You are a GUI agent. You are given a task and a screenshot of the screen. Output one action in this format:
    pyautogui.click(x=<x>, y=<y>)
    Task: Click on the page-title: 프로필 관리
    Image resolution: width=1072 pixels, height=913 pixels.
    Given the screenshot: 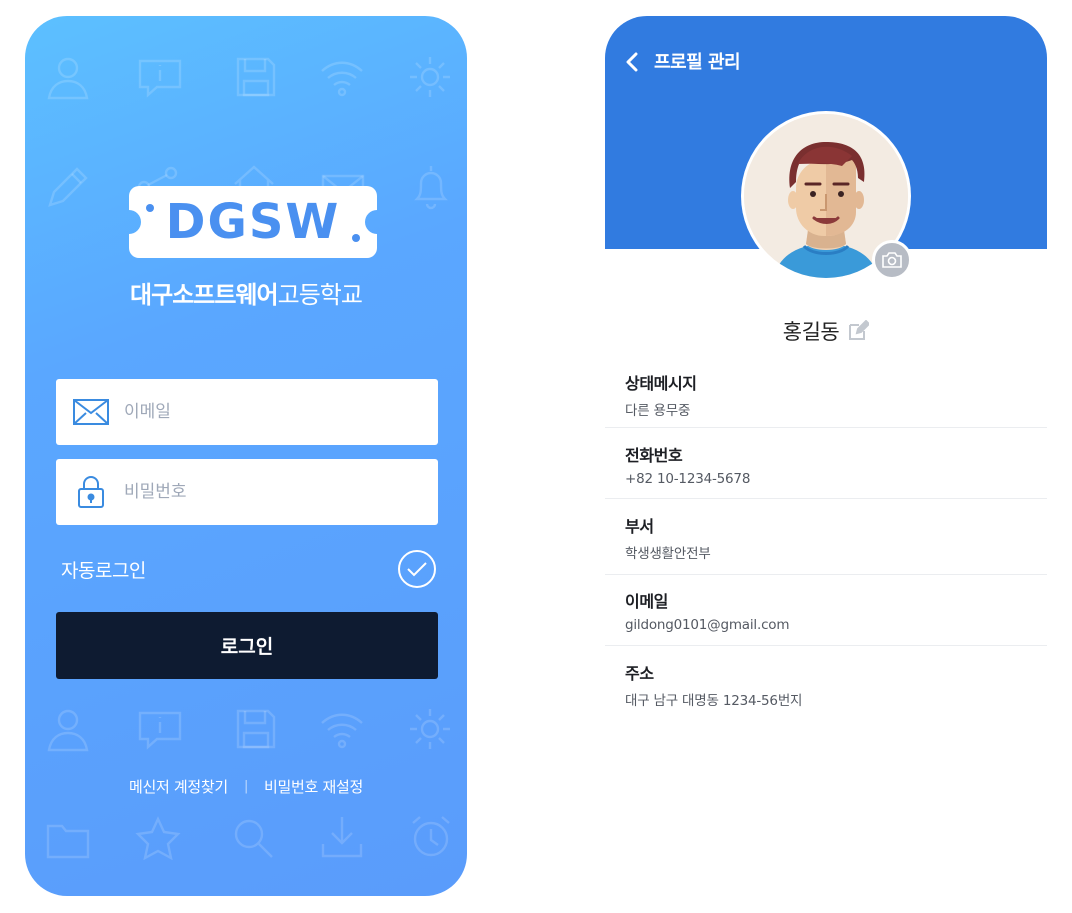 What is the action you would take?
    pyautogui.click(x=697, y=62)
    